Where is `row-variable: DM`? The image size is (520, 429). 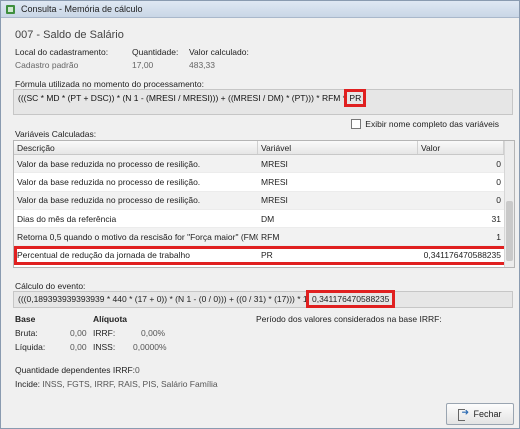 row-variable: DM is located at coordinates (268, 218).